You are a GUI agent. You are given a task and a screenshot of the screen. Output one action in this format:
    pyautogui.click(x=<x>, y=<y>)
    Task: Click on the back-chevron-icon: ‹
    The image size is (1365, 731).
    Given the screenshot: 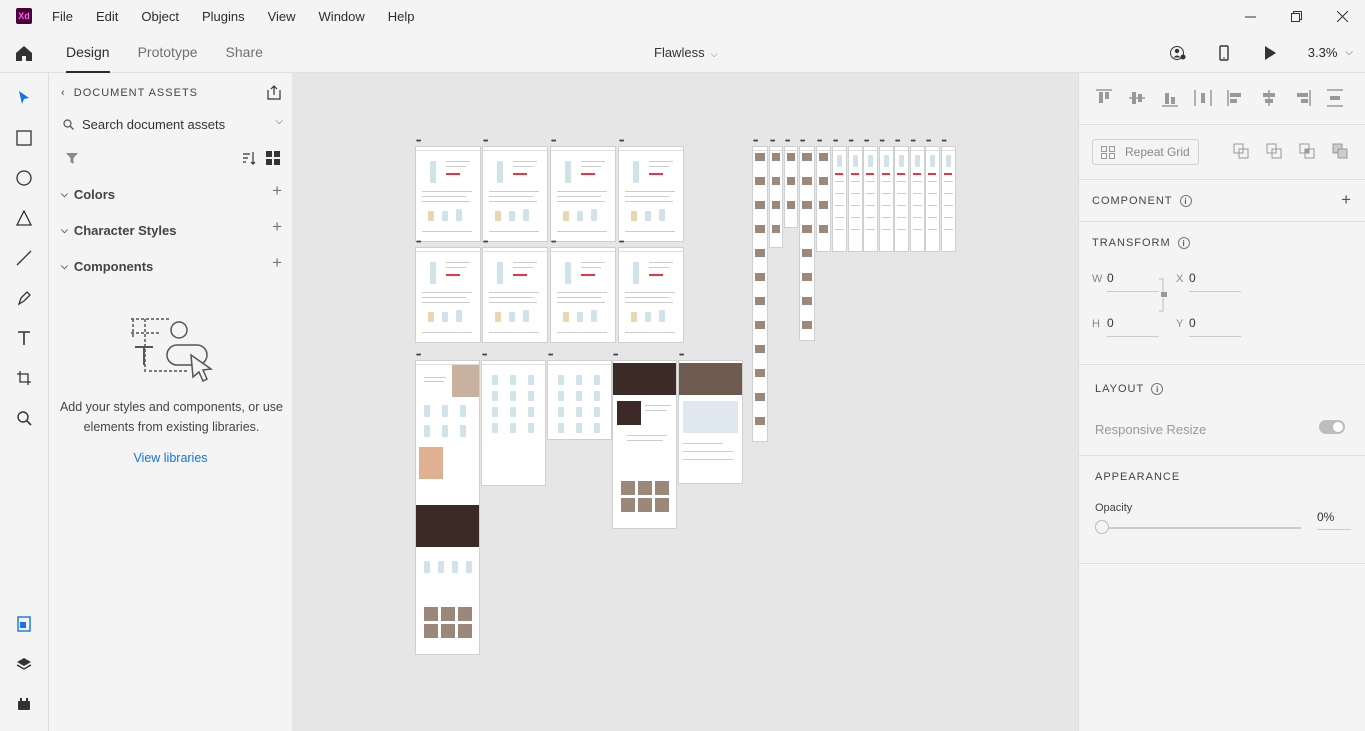 What is the action you would take?
    pyautogui.click(x=63, y=93)
    